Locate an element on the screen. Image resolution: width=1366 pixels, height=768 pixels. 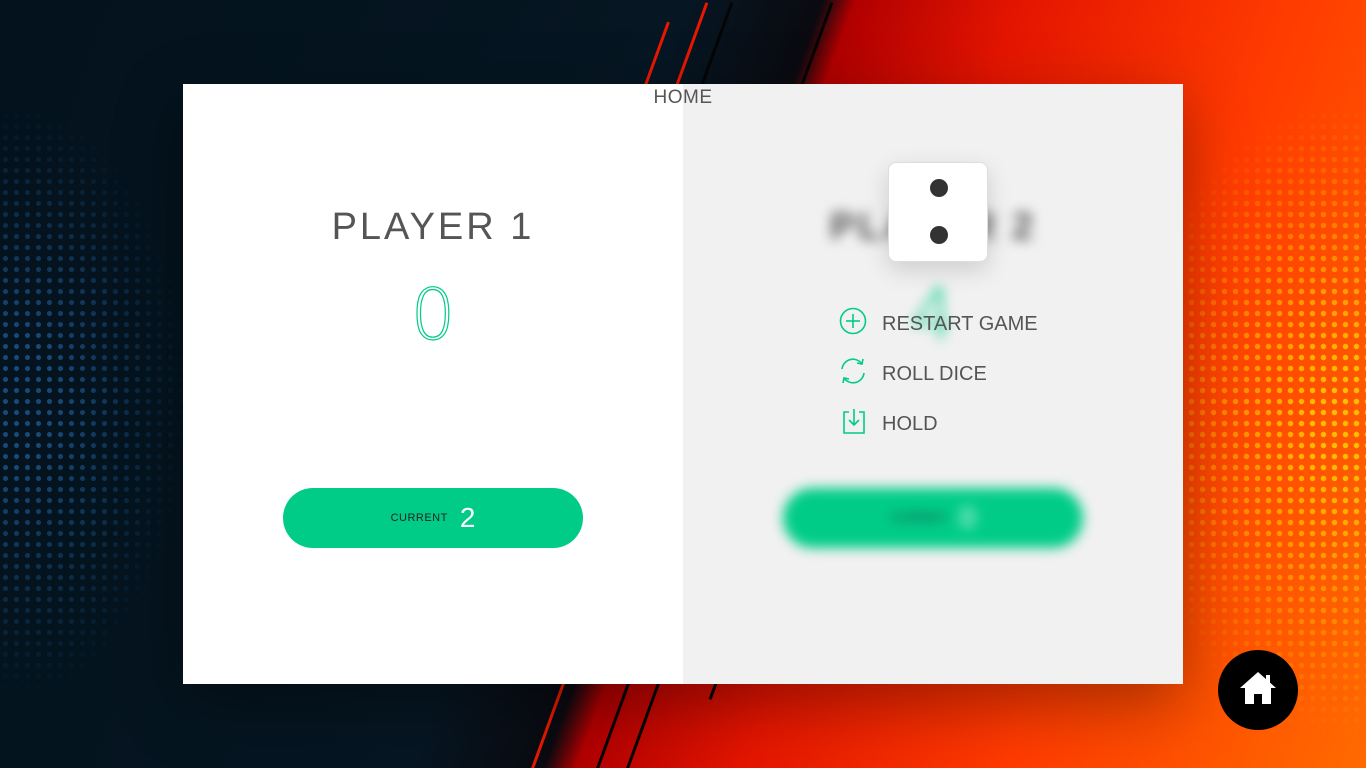
roll-dice-button: ROLL DICE is located at coordinates (912, 374).